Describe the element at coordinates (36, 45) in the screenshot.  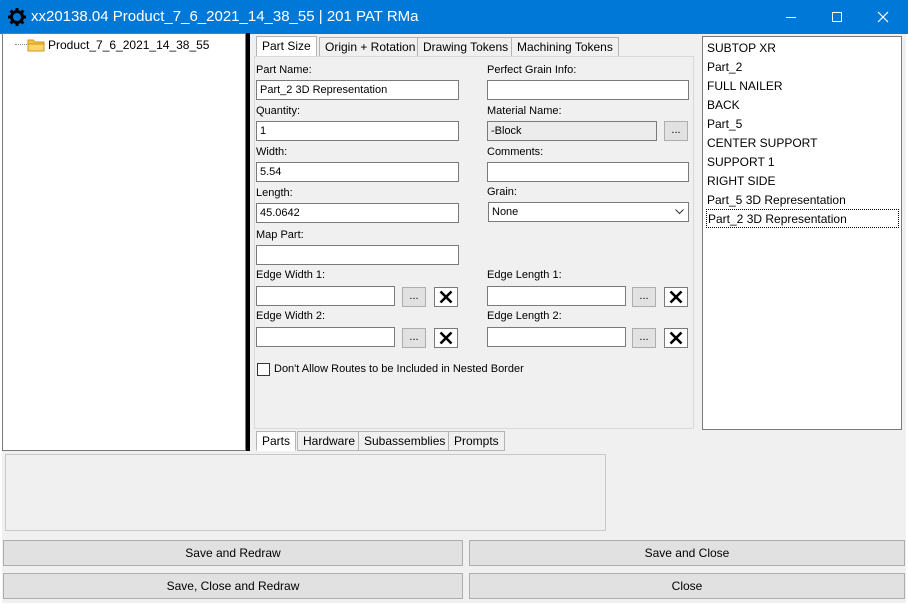
I see `folder-icon` at that location.